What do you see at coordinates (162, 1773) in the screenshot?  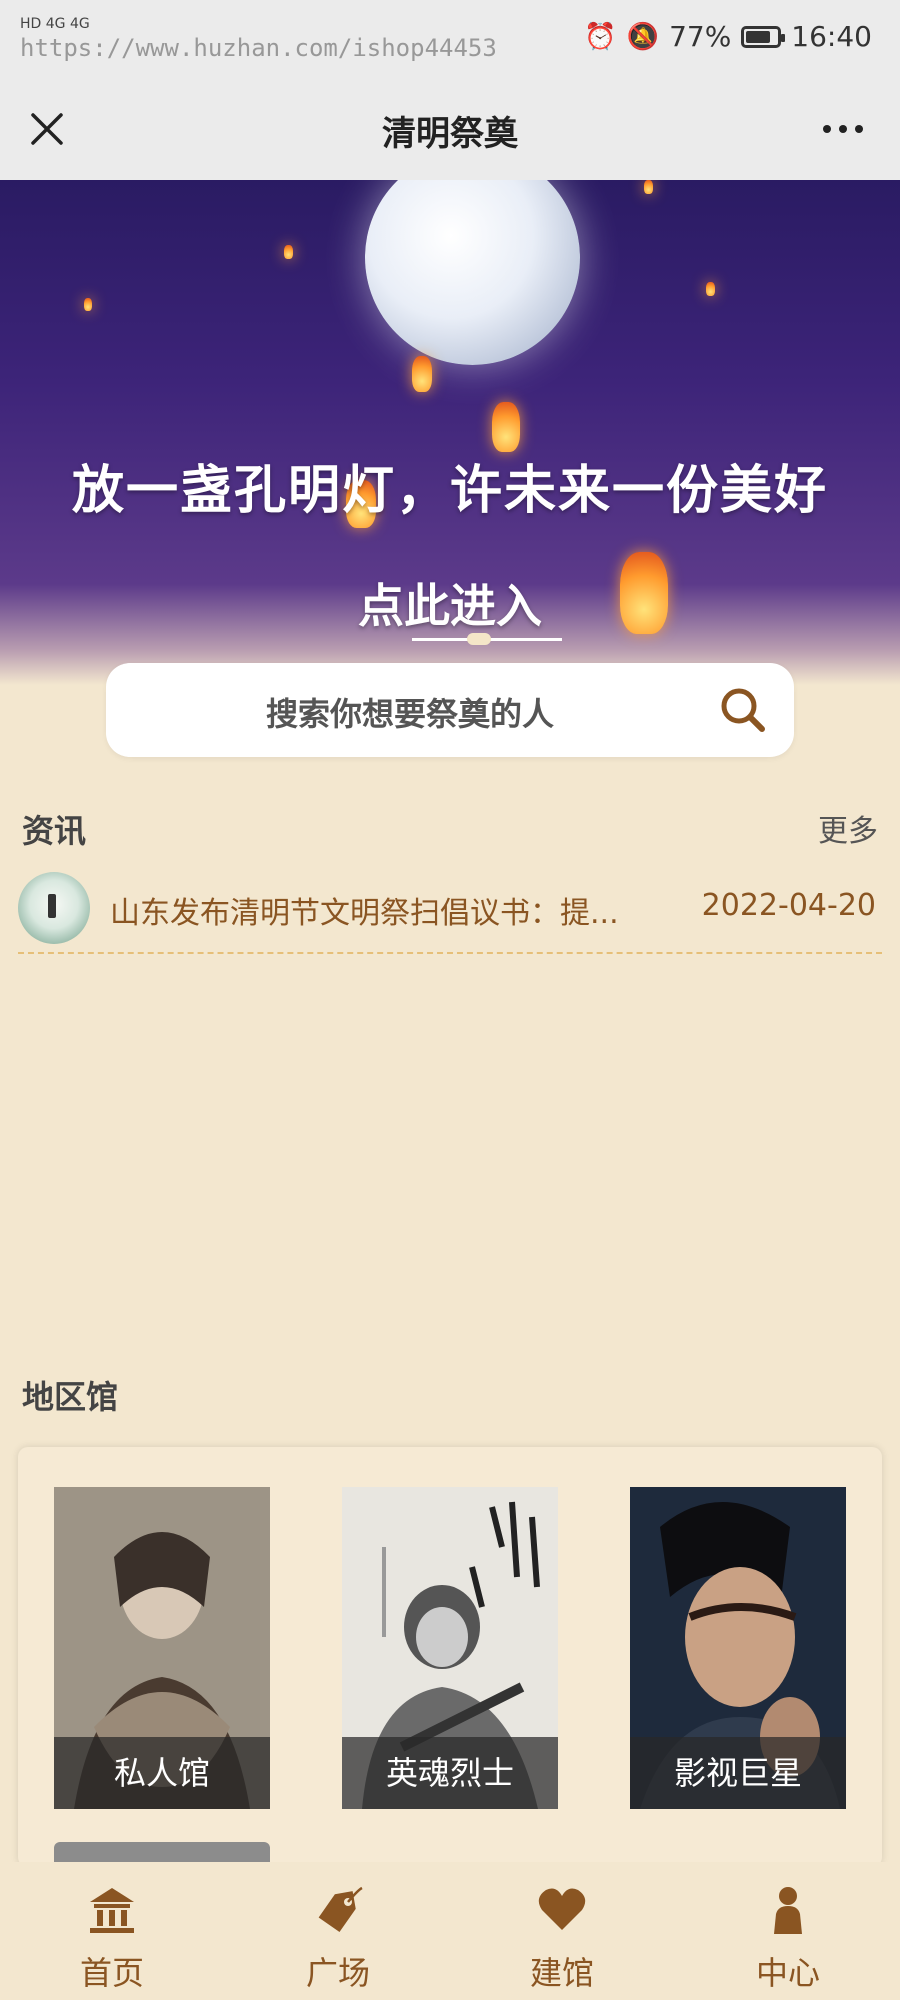 I see `hall-label: 私人馆` at bounding box center [162, 1773].